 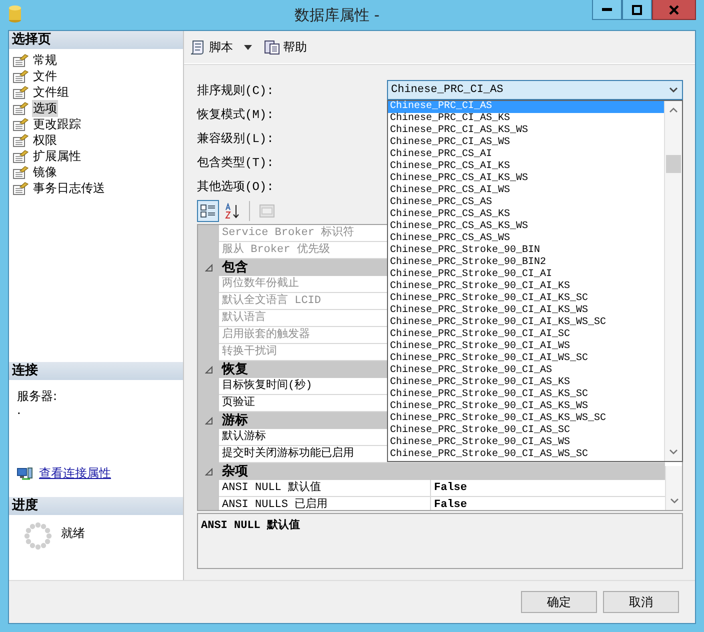 I want to click on field-label: 兼容级别(L):, so click(x=236, y=138).